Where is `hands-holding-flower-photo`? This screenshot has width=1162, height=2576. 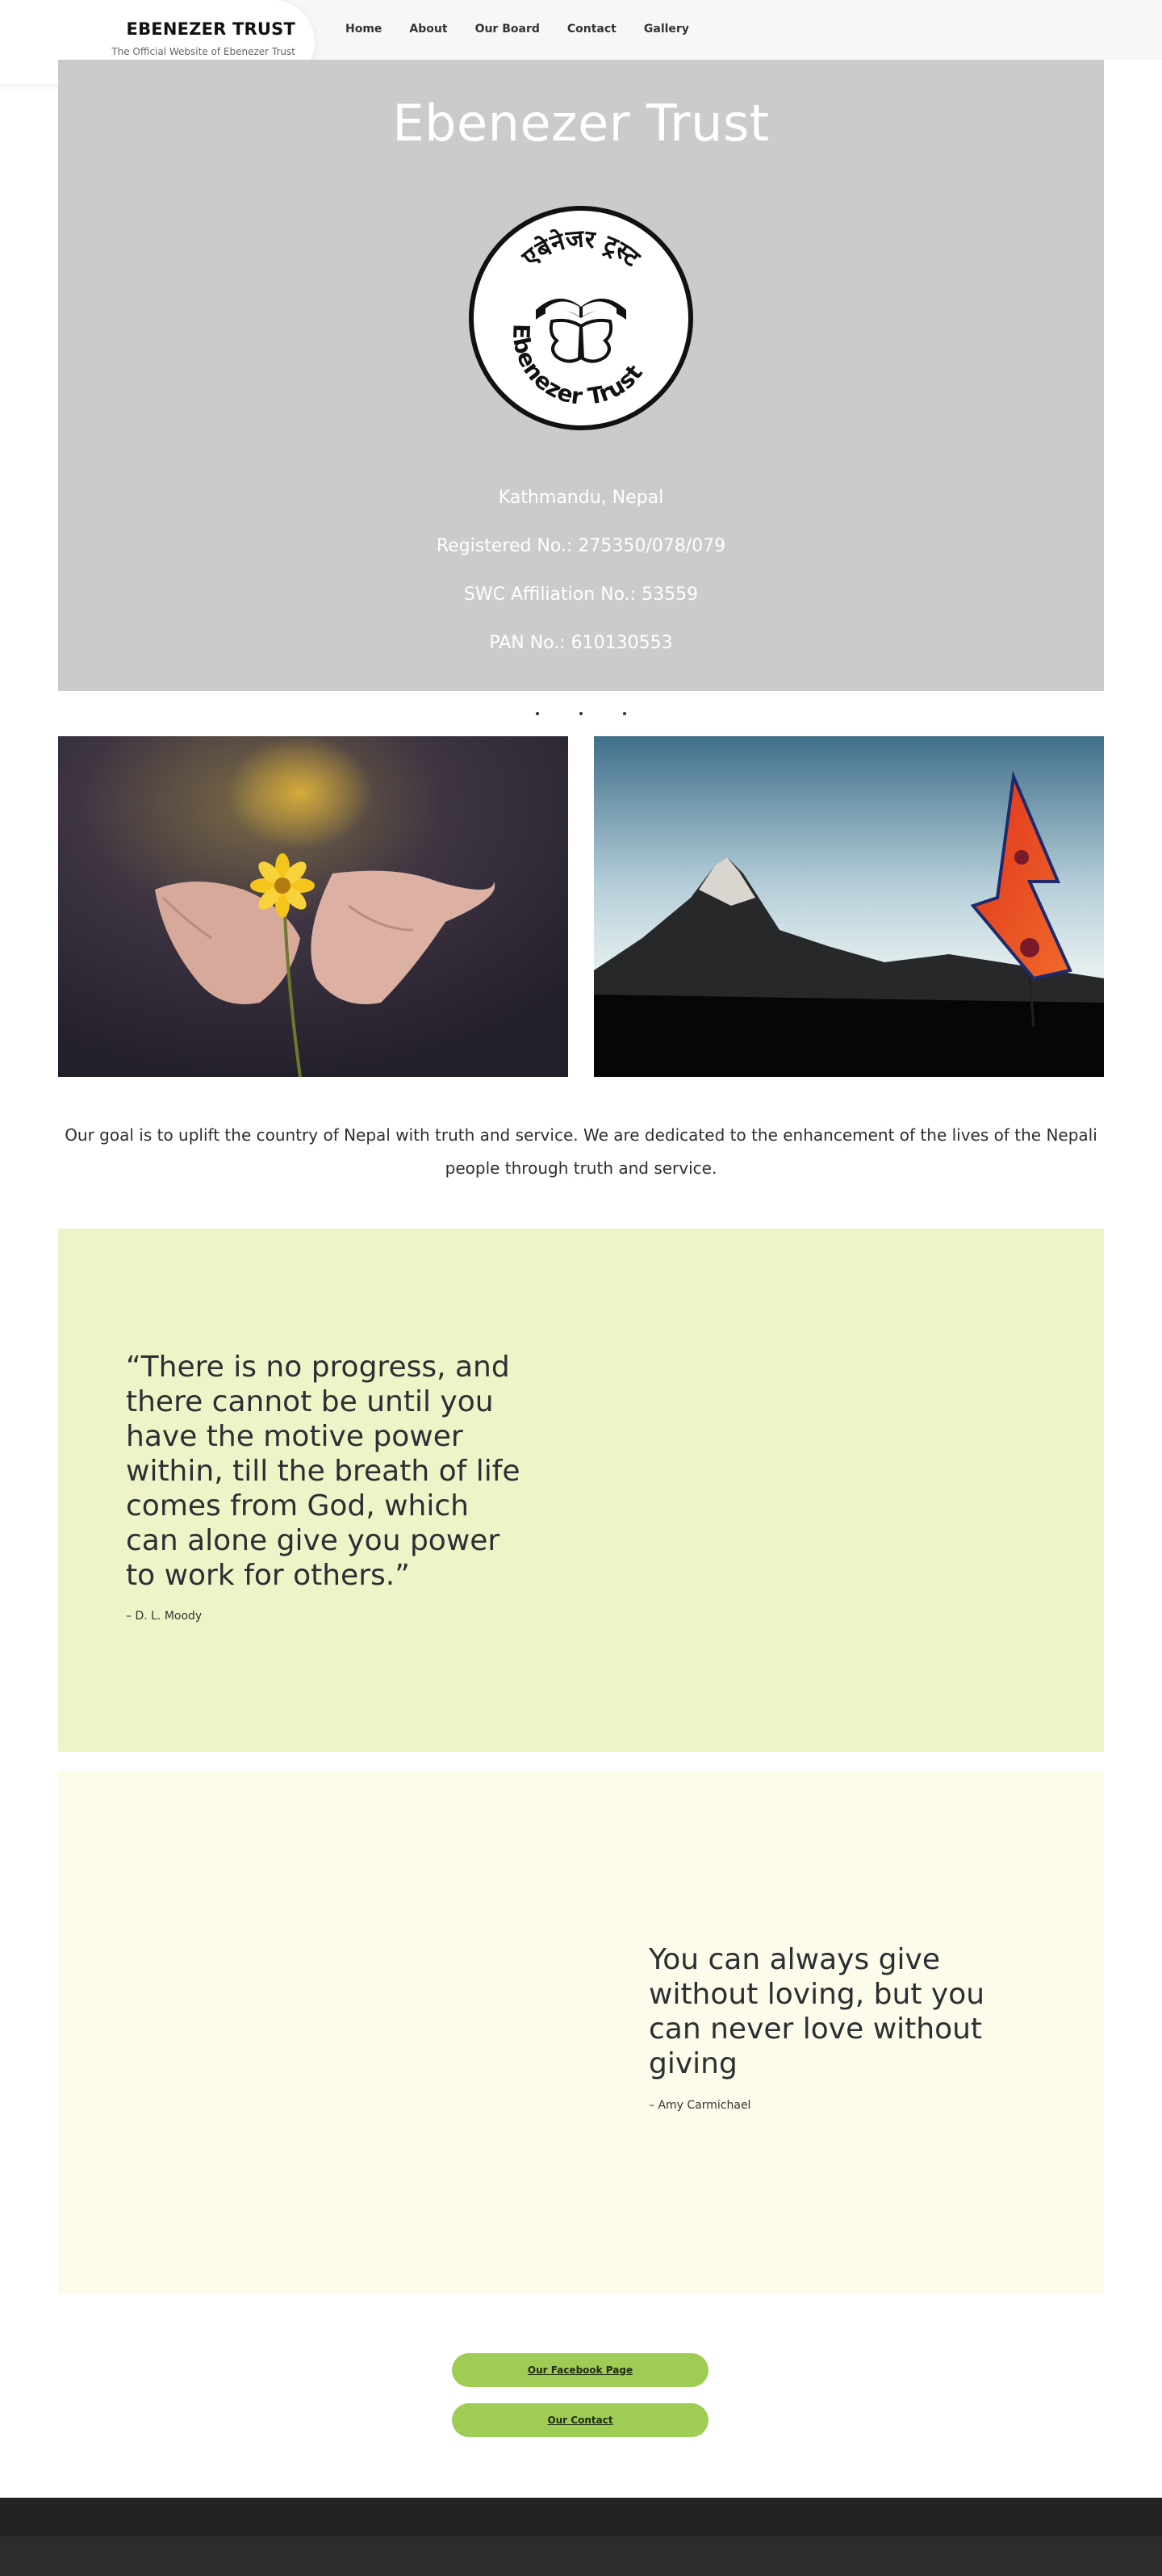 hands-holding-flower-photo is located at coordinates (313, 906).